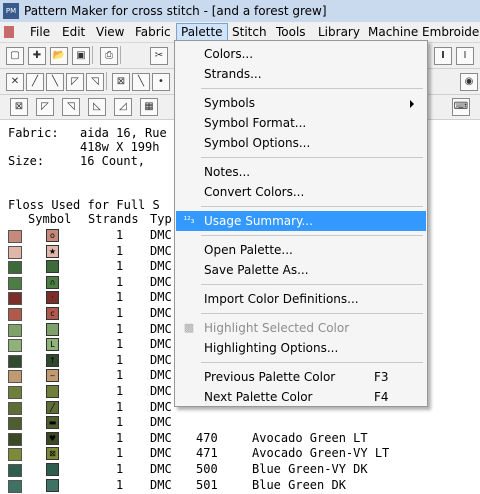 The image size is (480, 494). Describe the element at coordinates (123, 133) in the screenshot. I see `fabric-value: aida 16, Rue` at that location.